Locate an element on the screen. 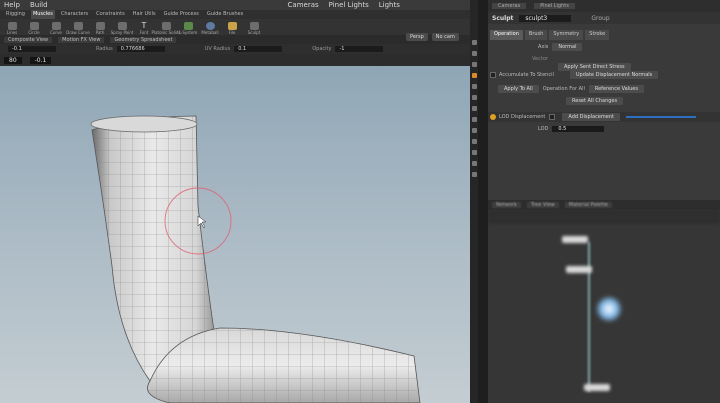 The image size is (720, 403). l-system-icon is located at coordinates (188, 26).